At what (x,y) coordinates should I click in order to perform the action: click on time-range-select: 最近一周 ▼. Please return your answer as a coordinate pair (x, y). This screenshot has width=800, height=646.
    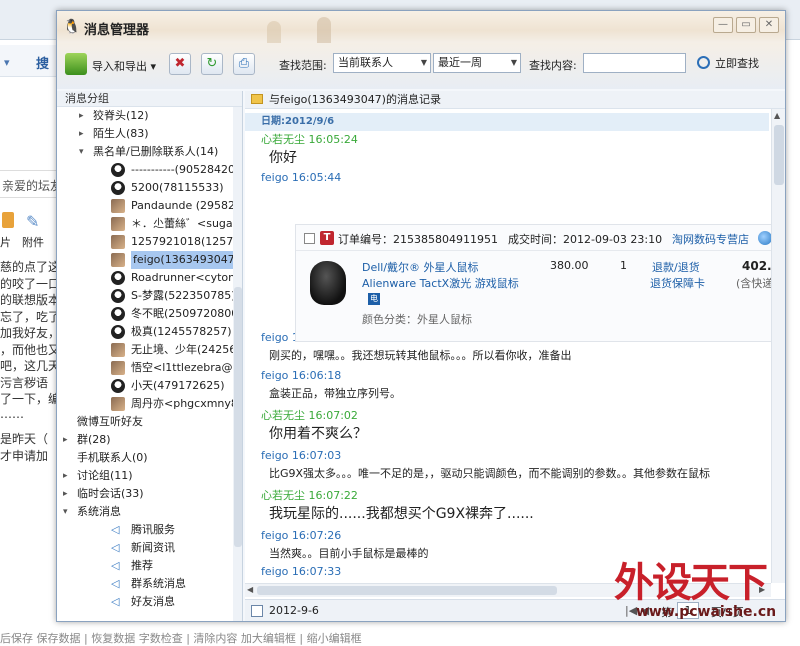
    Looking at the image, I should click on (477, 63).